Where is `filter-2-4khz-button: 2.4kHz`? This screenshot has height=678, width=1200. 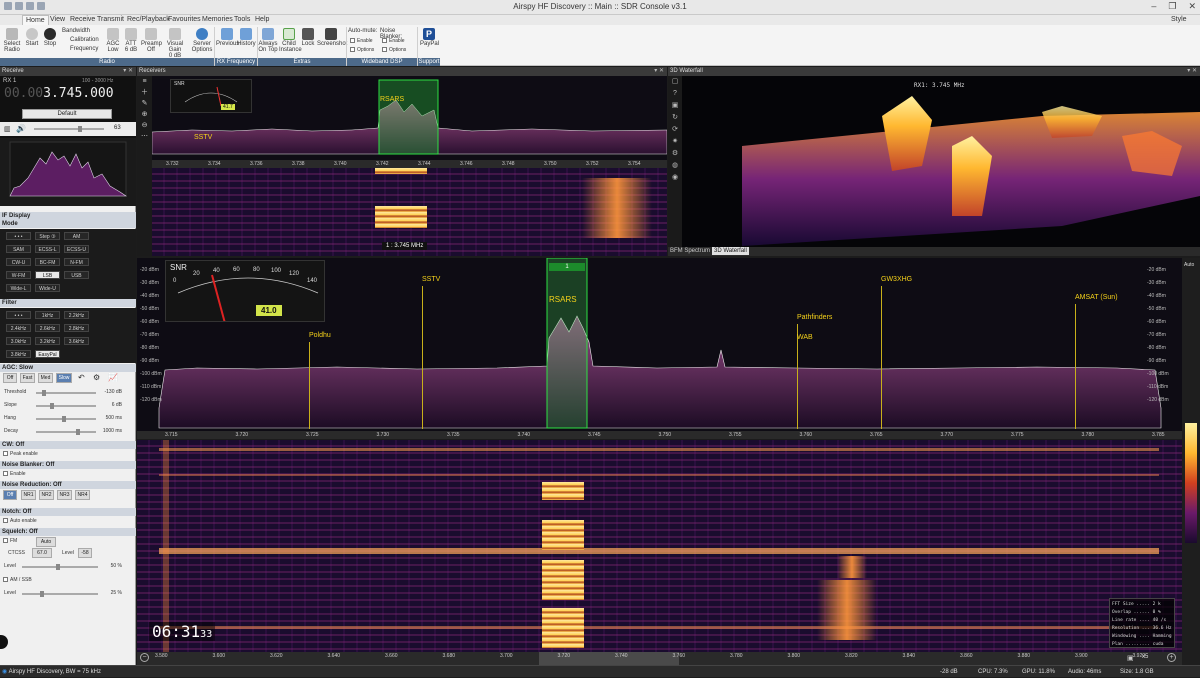
filter-2-4khz-button: 2.4kHz is located at coordinates (18, 328).